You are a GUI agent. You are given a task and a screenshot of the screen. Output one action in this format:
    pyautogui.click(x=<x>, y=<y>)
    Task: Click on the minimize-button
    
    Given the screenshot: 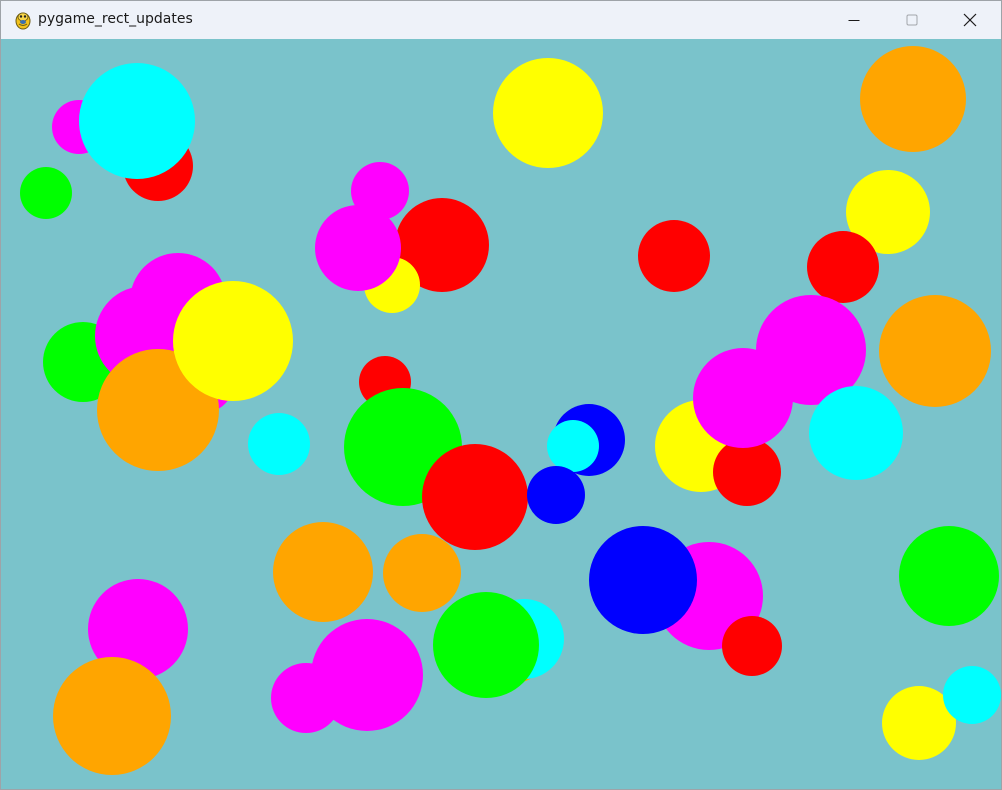 What is the action you would take?
    pyautogui.click(x=854, y=20)
    